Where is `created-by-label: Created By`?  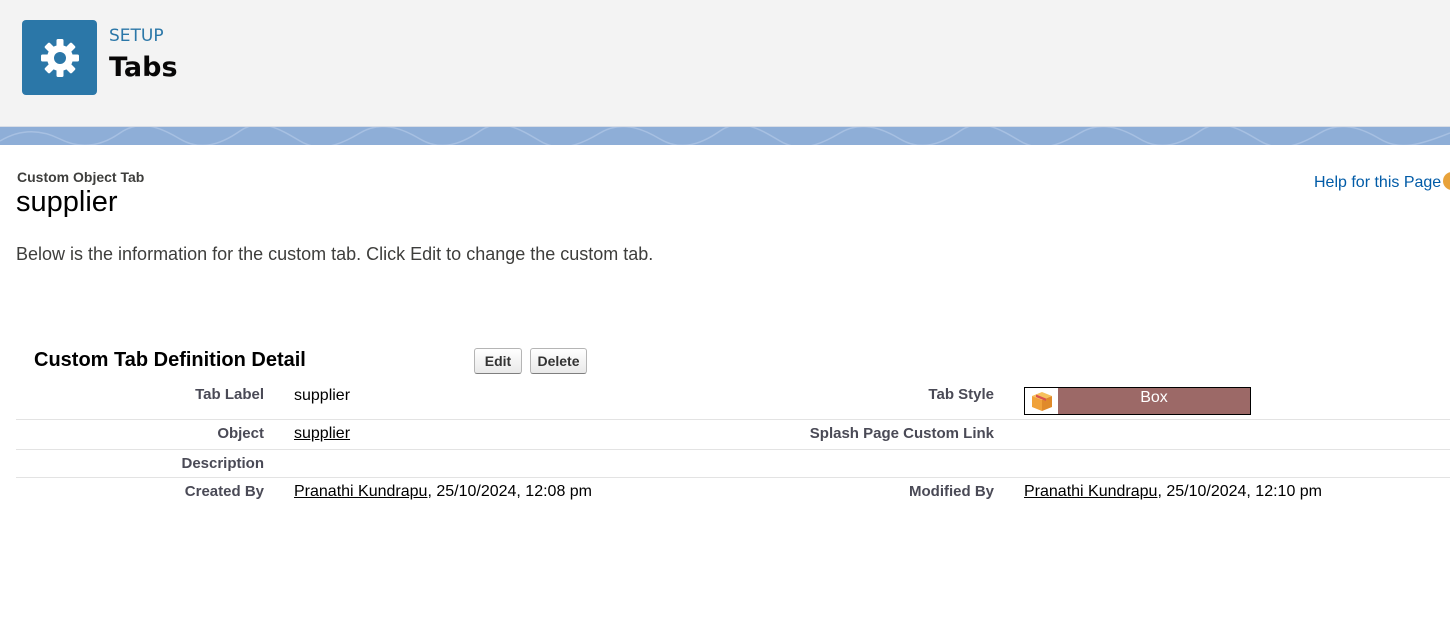 created-by-label: Created By is located at coordinates (224, 491).